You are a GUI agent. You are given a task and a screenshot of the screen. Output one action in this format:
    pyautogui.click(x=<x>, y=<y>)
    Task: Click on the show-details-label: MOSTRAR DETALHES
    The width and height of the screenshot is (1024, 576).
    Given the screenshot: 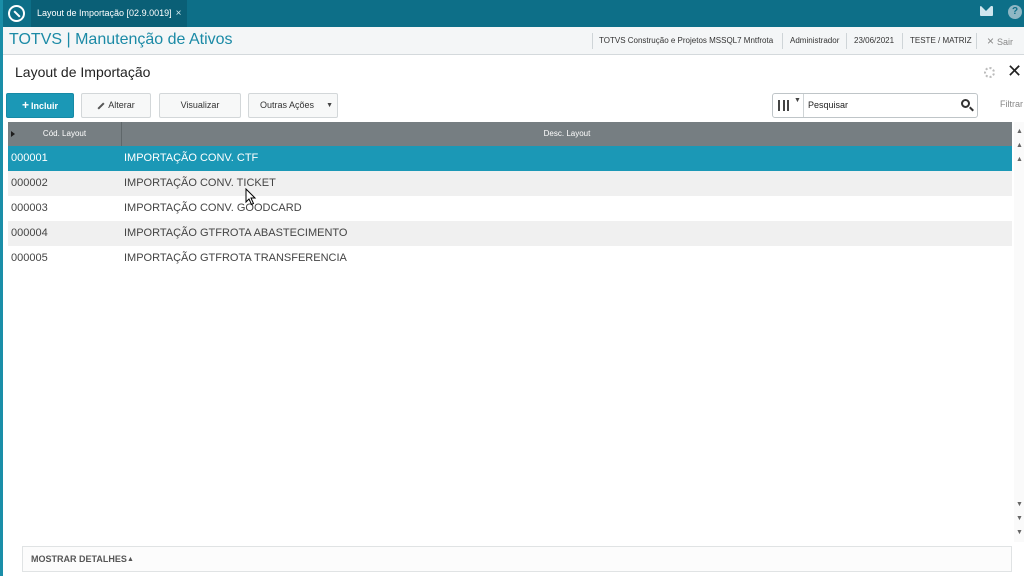 What is the action you would take?
    pyautogui.click(x=79, y=559)
    